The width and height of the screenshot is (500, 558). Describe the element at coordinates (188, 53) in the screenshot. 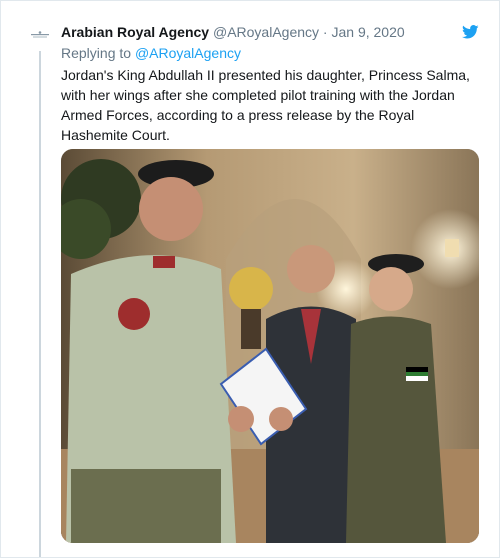

I see `replying-handle-link: @ARoyalAgency` at that location.